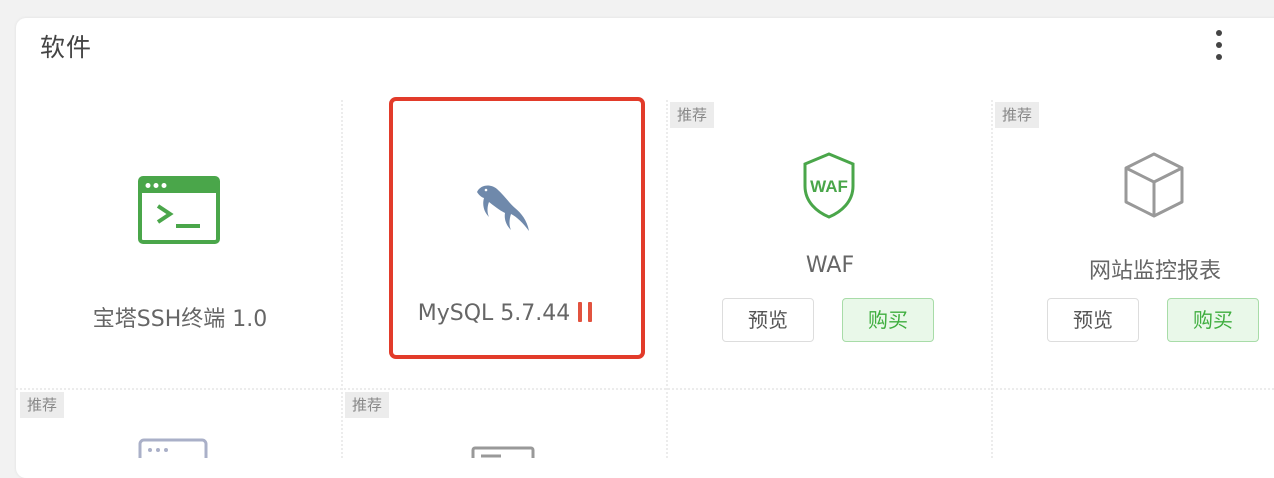 The image size is (1274, 478). Describe the element at coordinates (179, 210) in the screenshot. I see `terminal-icon` at that location.